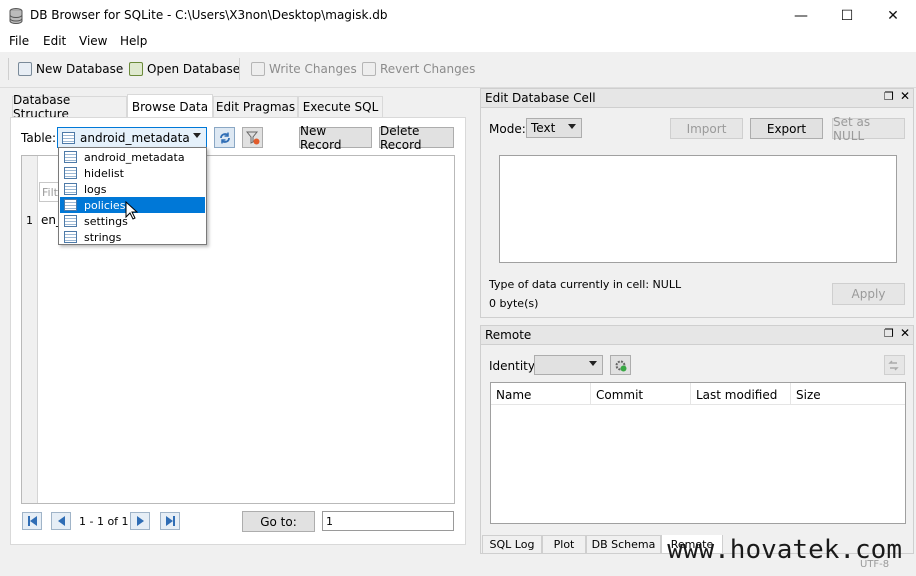 This screenshot has width=916, height=576. Describe the element at coordinates (697, 335) in the screenshot. I see `remote-header: Remote` at that location.